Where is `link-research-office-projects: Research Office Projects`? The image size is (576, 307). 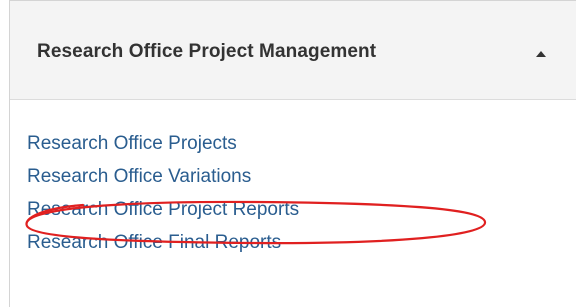
link-research-office-projects: Research Office Projects is located at coordinates (163, 143).